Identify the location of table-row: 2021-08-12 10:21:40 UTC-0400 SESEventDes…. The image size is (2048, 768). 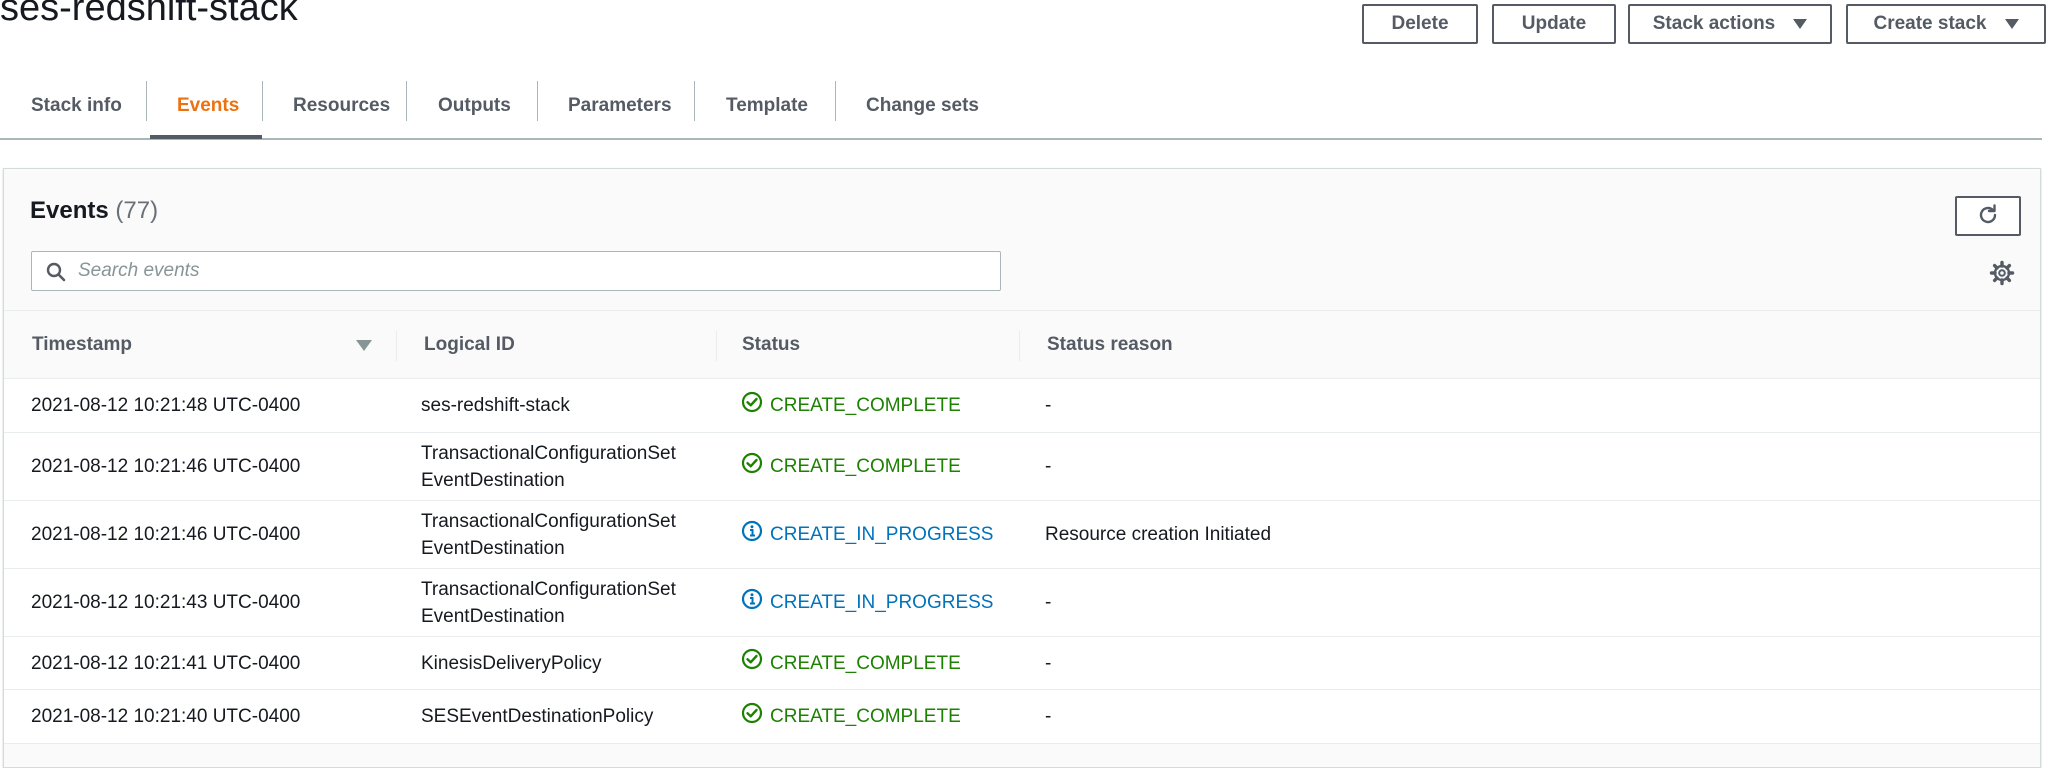
(1022, 717).